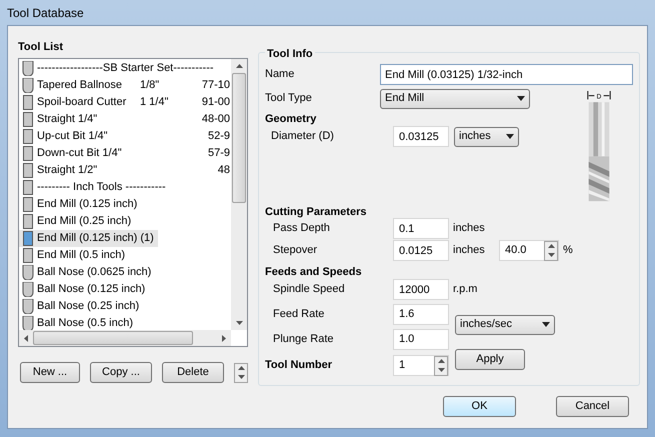 The width and height of the screenshot is (655, 437). I want to click on diameter-field: 0.03125, so click(421, 136).